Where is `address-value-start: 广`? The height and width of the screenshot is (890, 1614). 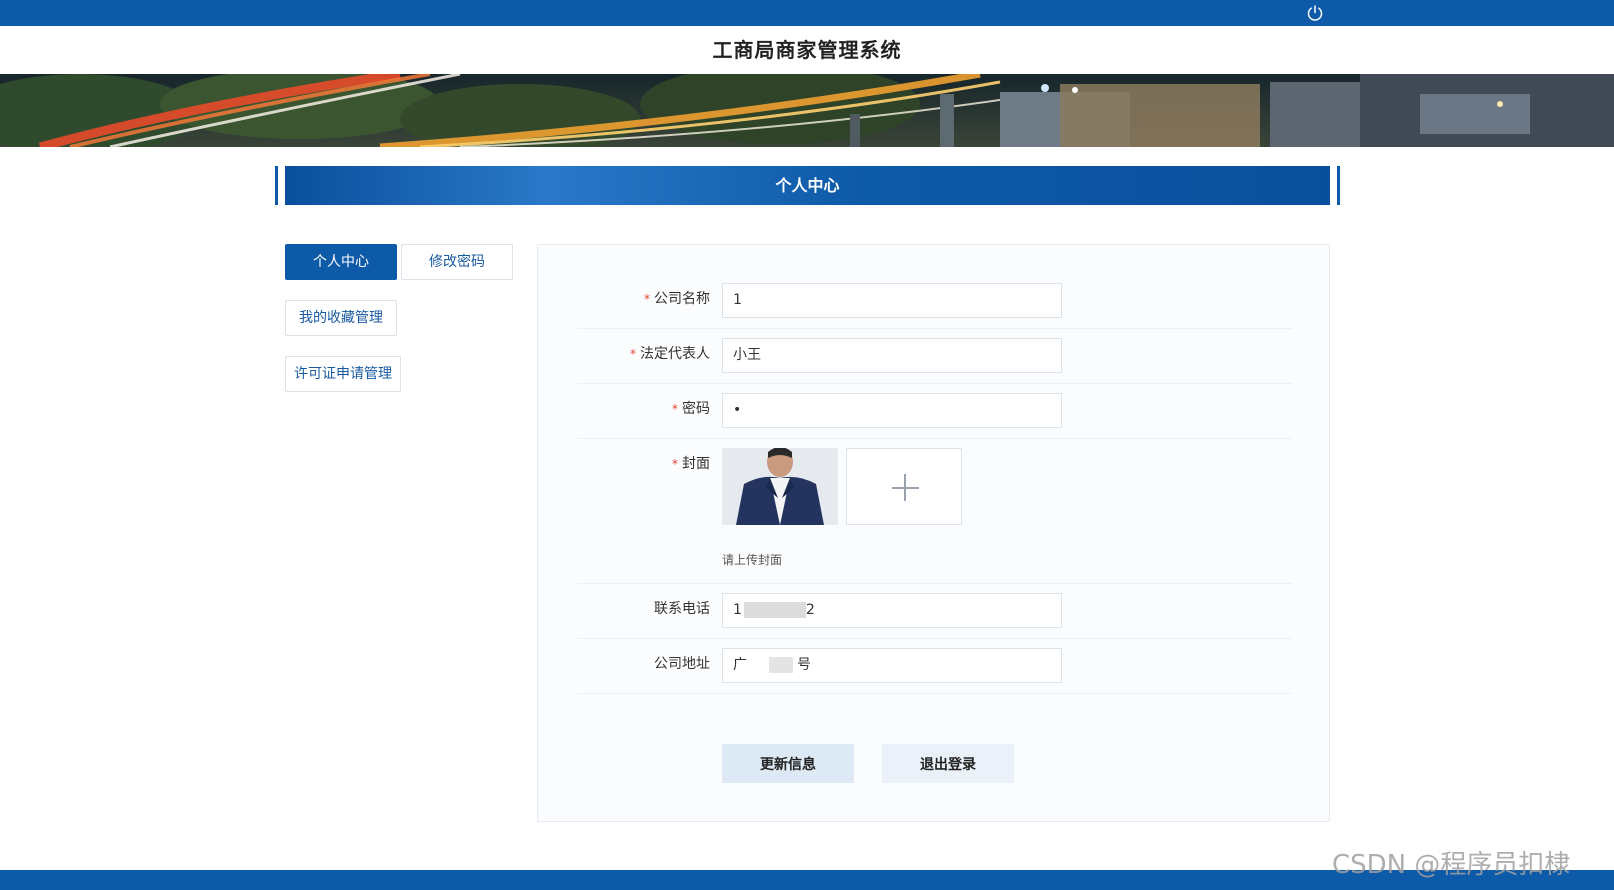
address-value-start: 广 is located at coordinates (740, 665).